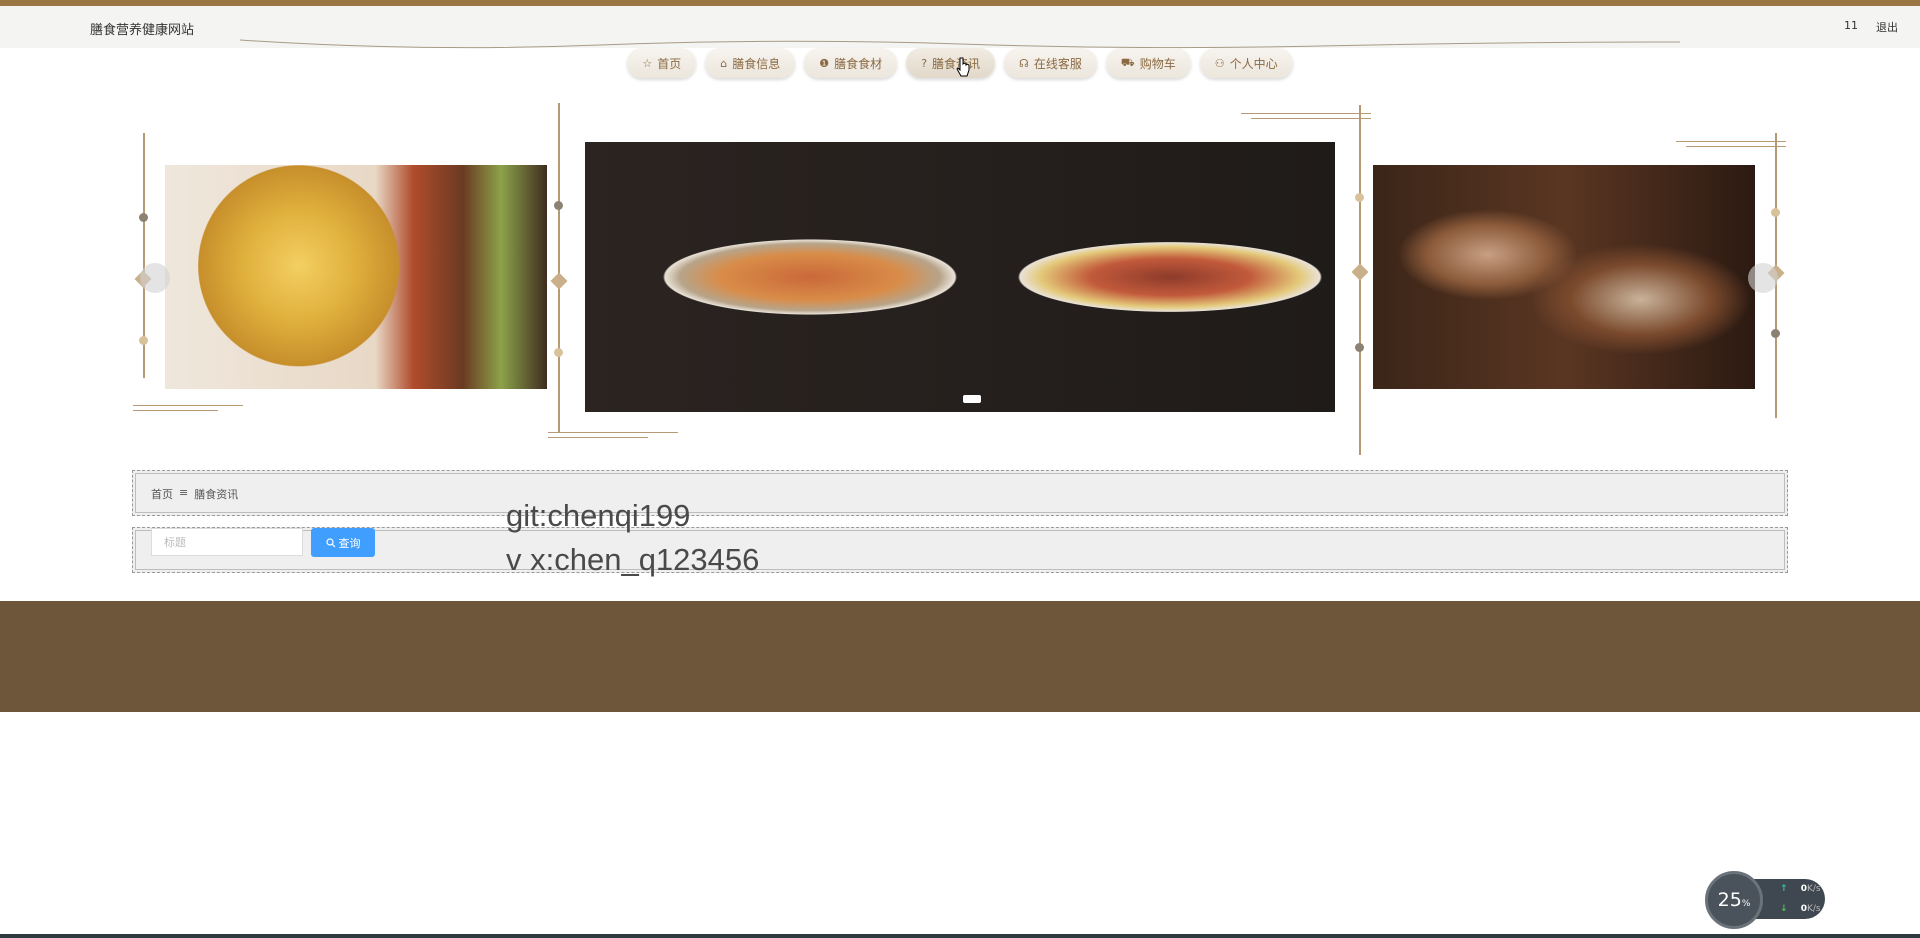 The width and height of the screenshot is (1920, 938). Describe the element at coordinates (858, 63) in the screenshot. I see `nav-item-label: 膳食食材` at that location.